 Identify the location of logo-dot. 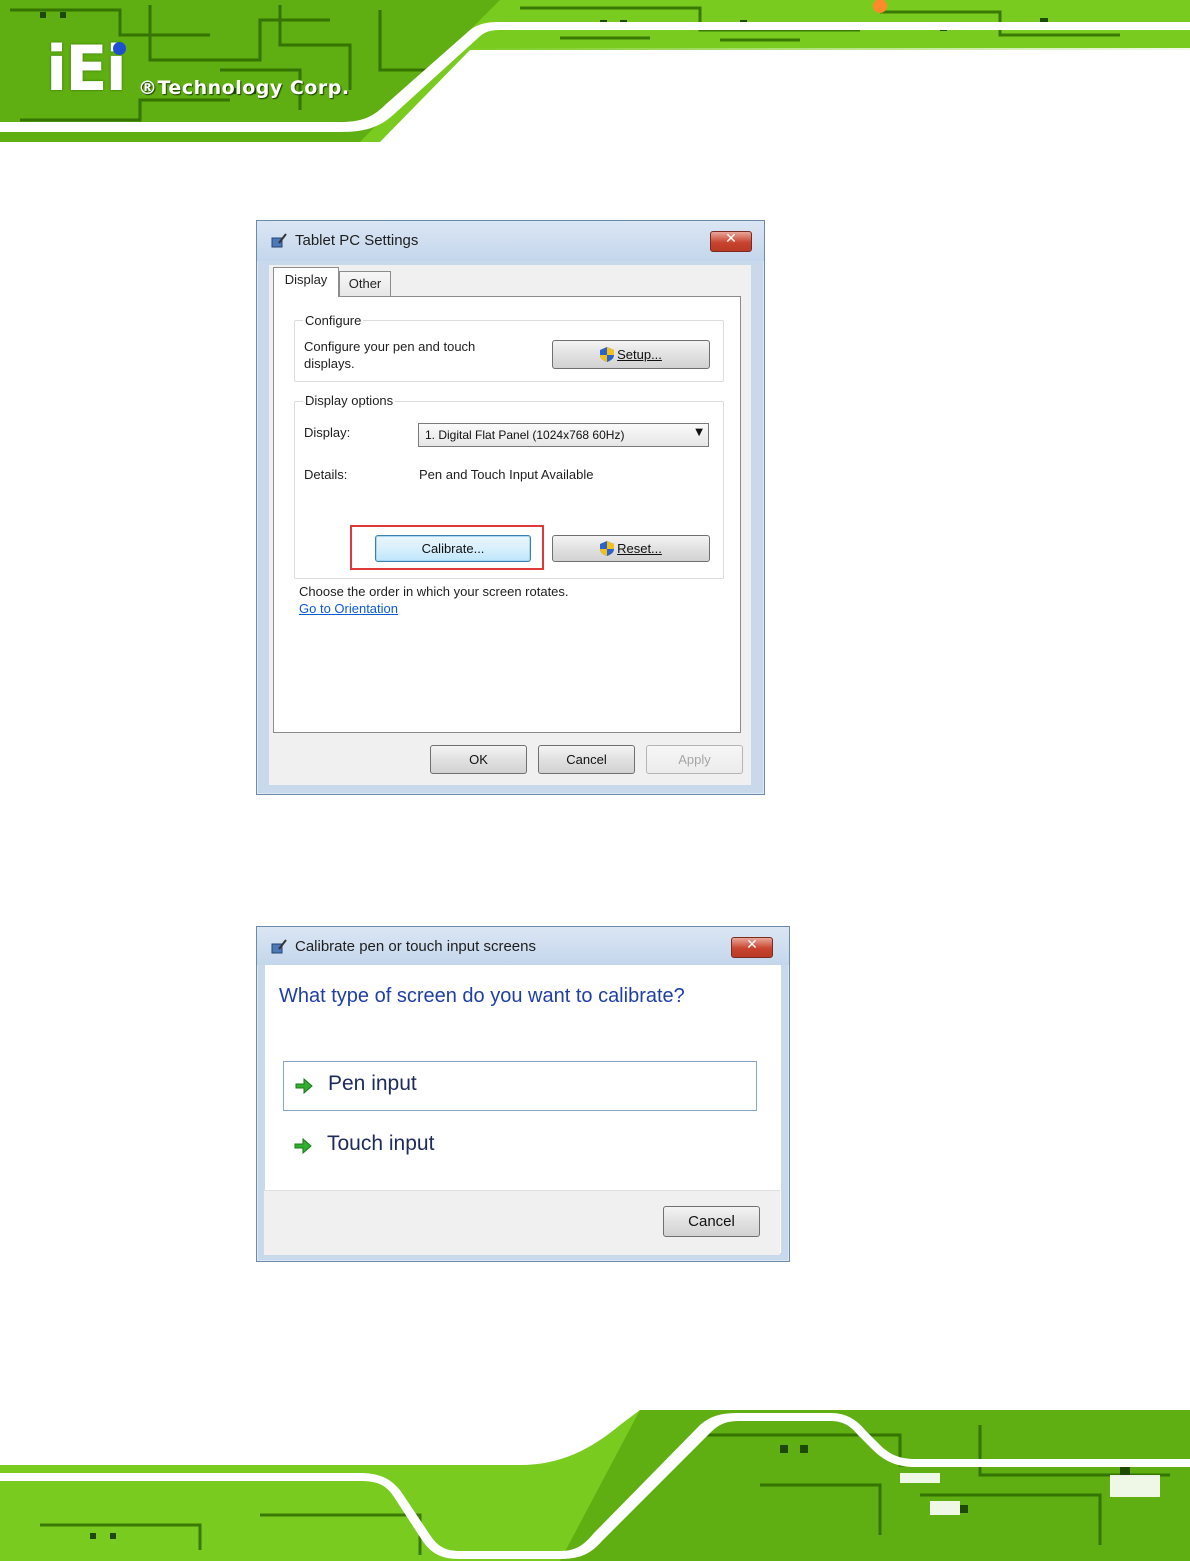
(119, 48).